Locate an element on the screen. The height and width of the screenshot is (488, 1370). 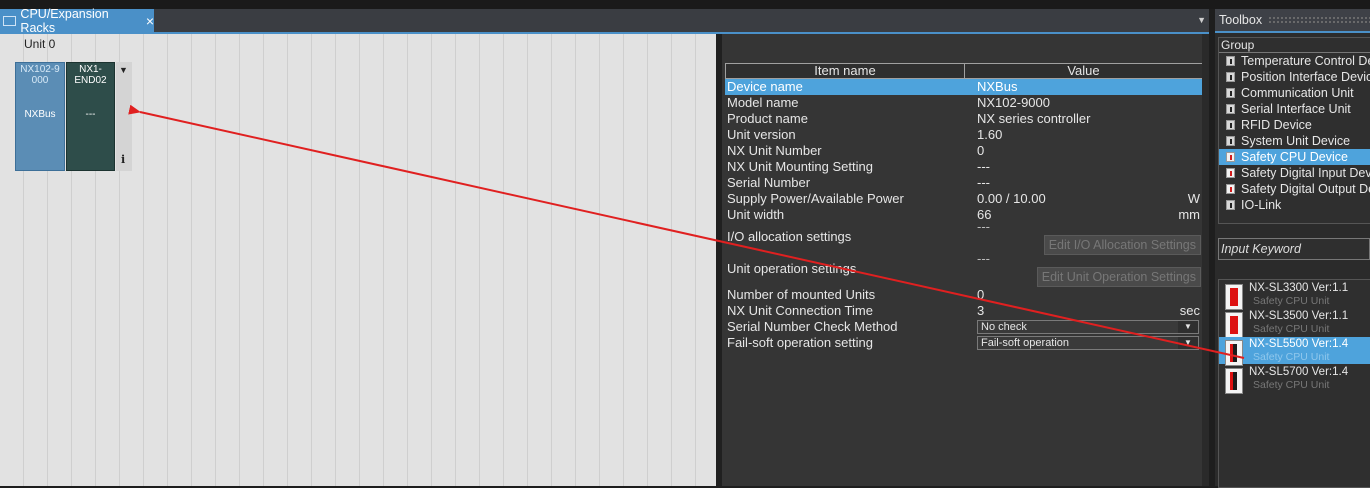
properties-scrollbar is located at coordinates (1205, 260).